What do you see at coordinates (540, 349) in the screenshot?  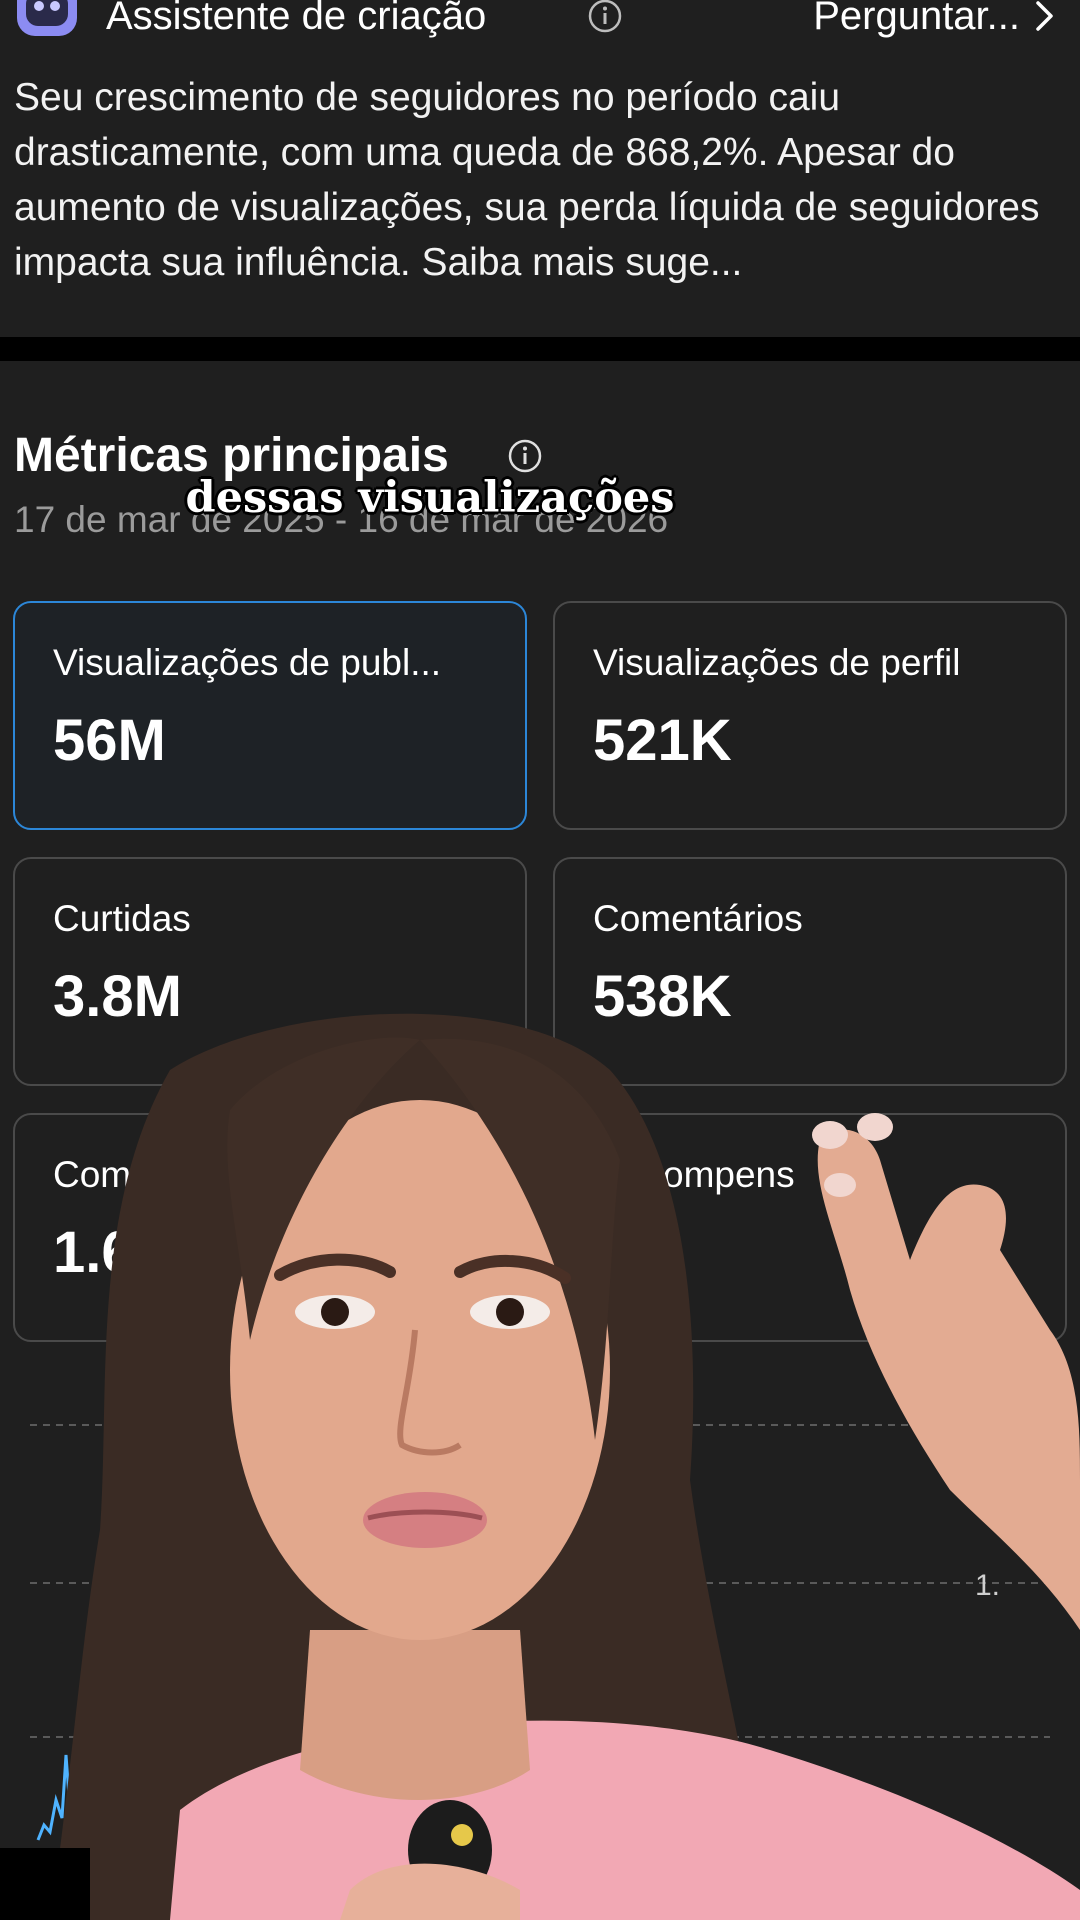 I see `section-divider` at bounding box center [540, 349].